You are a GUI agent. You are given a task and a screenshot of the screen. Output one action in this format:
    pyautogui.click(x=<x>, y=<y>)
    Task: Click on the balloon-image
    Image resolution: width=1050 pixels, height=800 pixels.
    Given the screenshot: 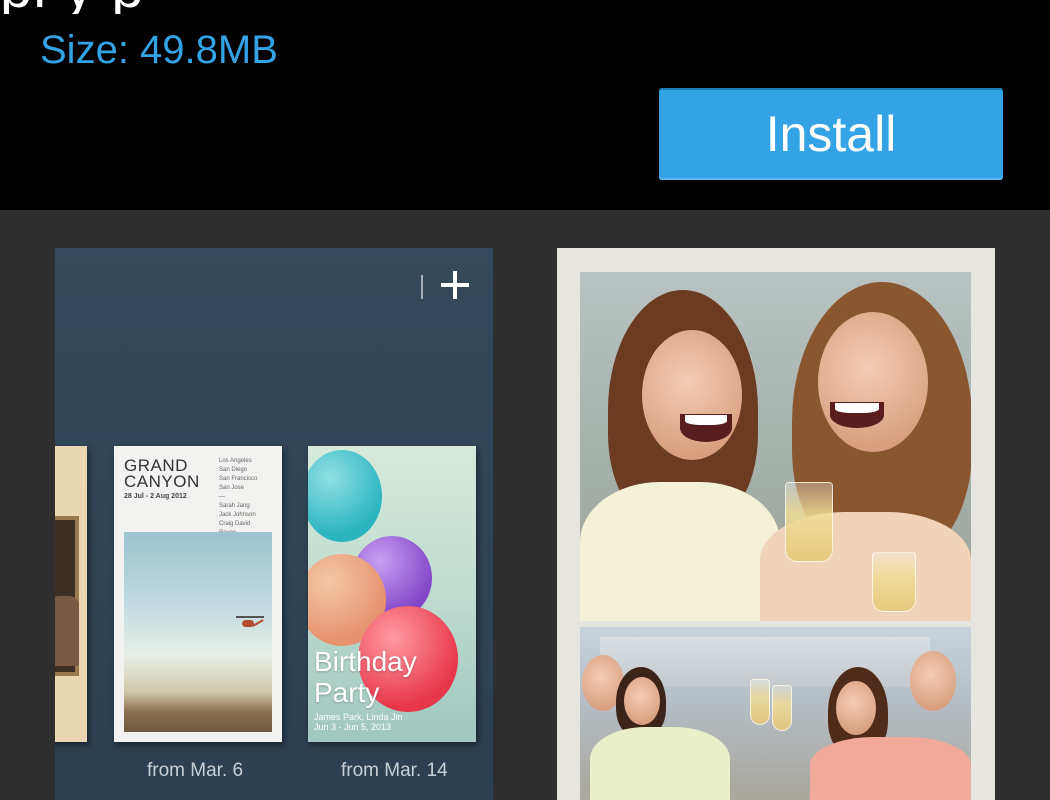 What is the action you would take?
    pyautogui.click(x=345, y=496)
    